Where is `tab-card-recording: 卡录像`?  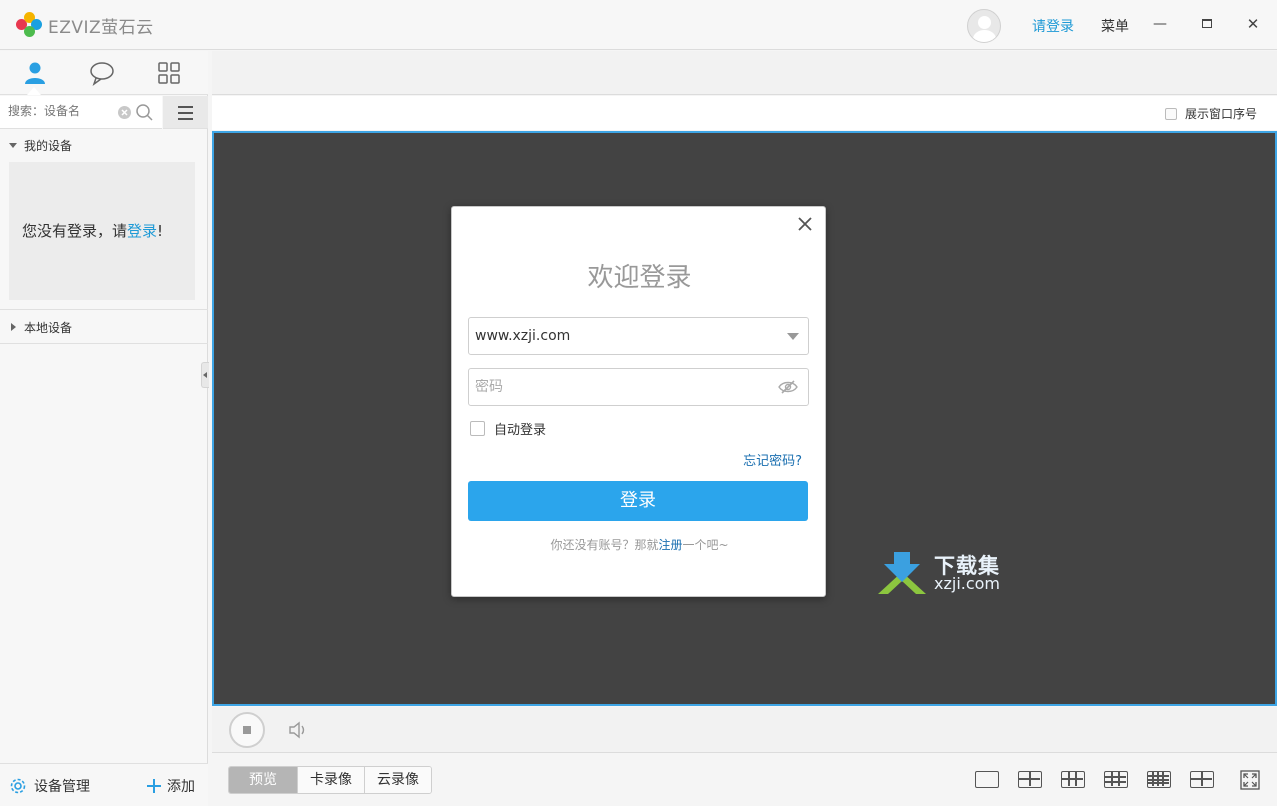 tab-card-recording: 卡录像 is located at coordinates (330, 780).